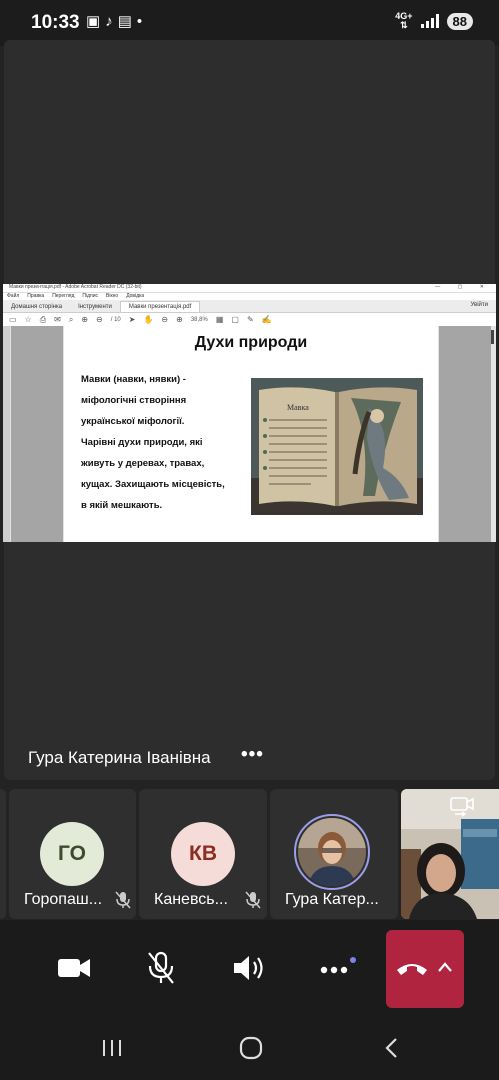 Image resolution: width=499 pixels, height=1080 pixels. Describe the element at coordinates (57, 319) in the screenshot. I see `mail-icon: ✉` at that location.